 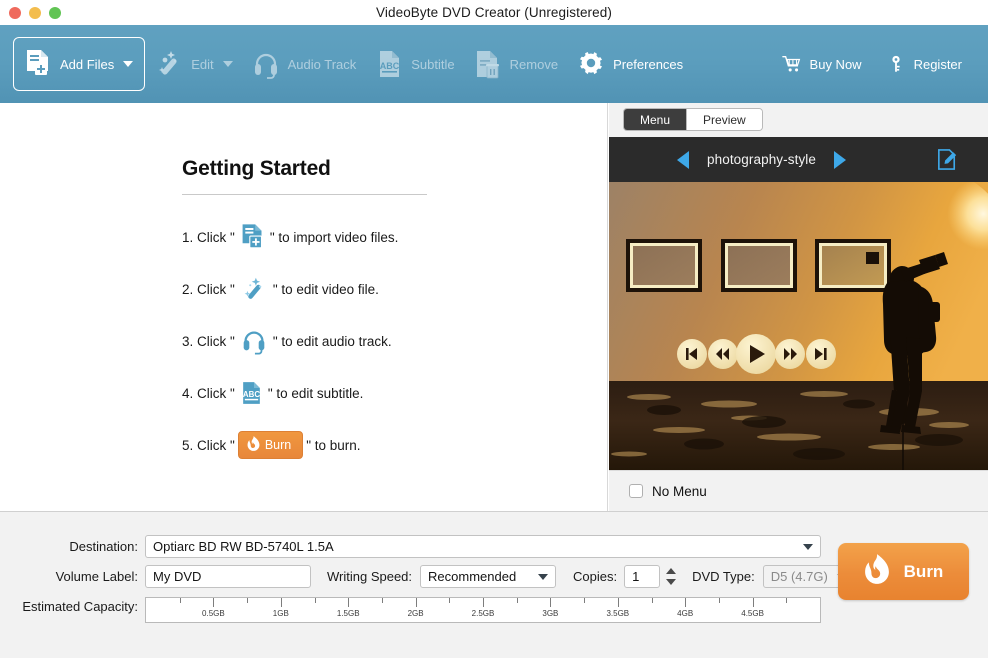 I want to click on no-menu-checkbox, so click(x=636, y=491).